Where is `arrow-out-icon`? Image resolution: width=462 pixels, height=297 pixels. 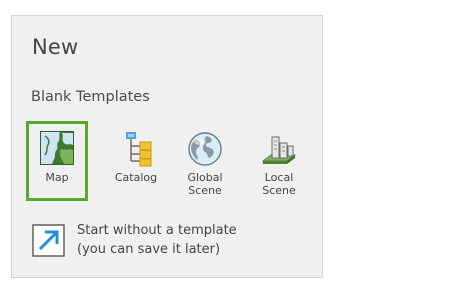 arrow-out-icon is located at coordinates (48, 240).